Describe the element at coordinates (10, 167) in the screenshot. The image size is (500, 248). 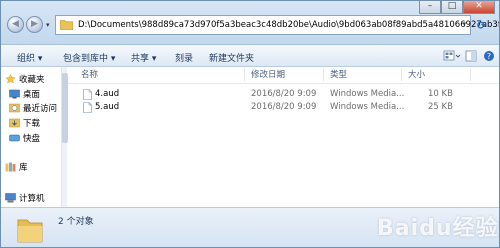
I see `library-icon` at that location.